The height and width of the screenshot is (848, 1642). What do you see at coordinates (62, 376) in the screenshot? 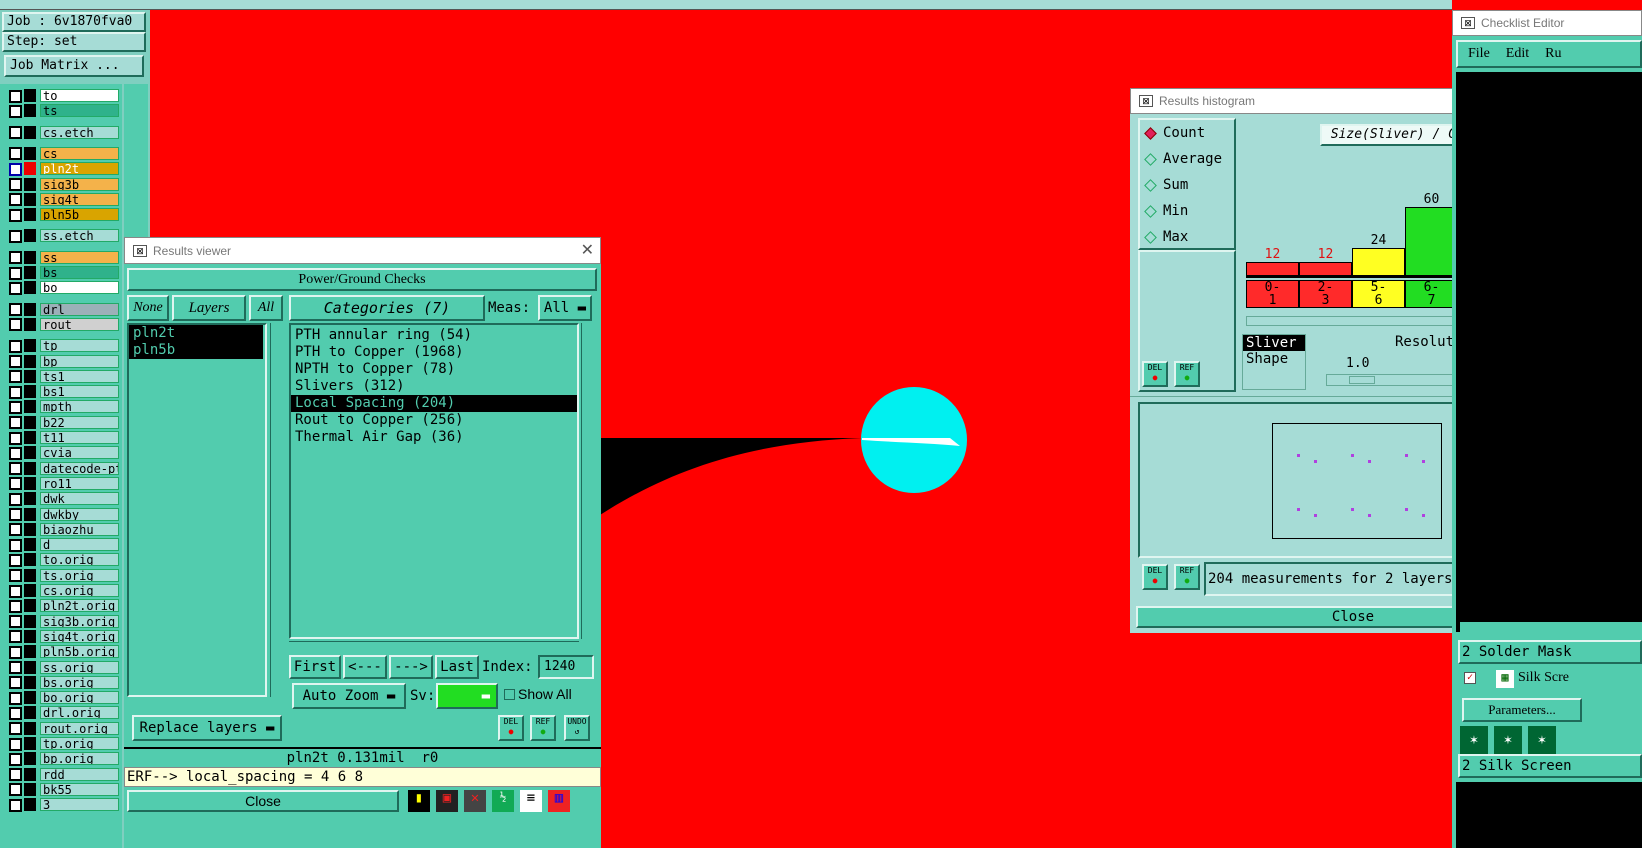
I see `layer-row-16: ts1` at bounding box center [62, 376].